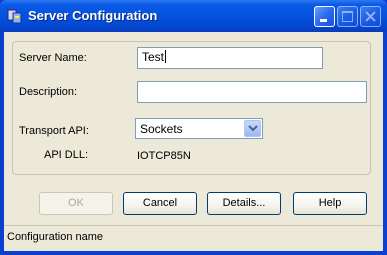 This screenshot has height=255, width=387. Describe the element at coordinates (160, 203) in the screenshot. I see `cancel-button: Cancel` at that location.